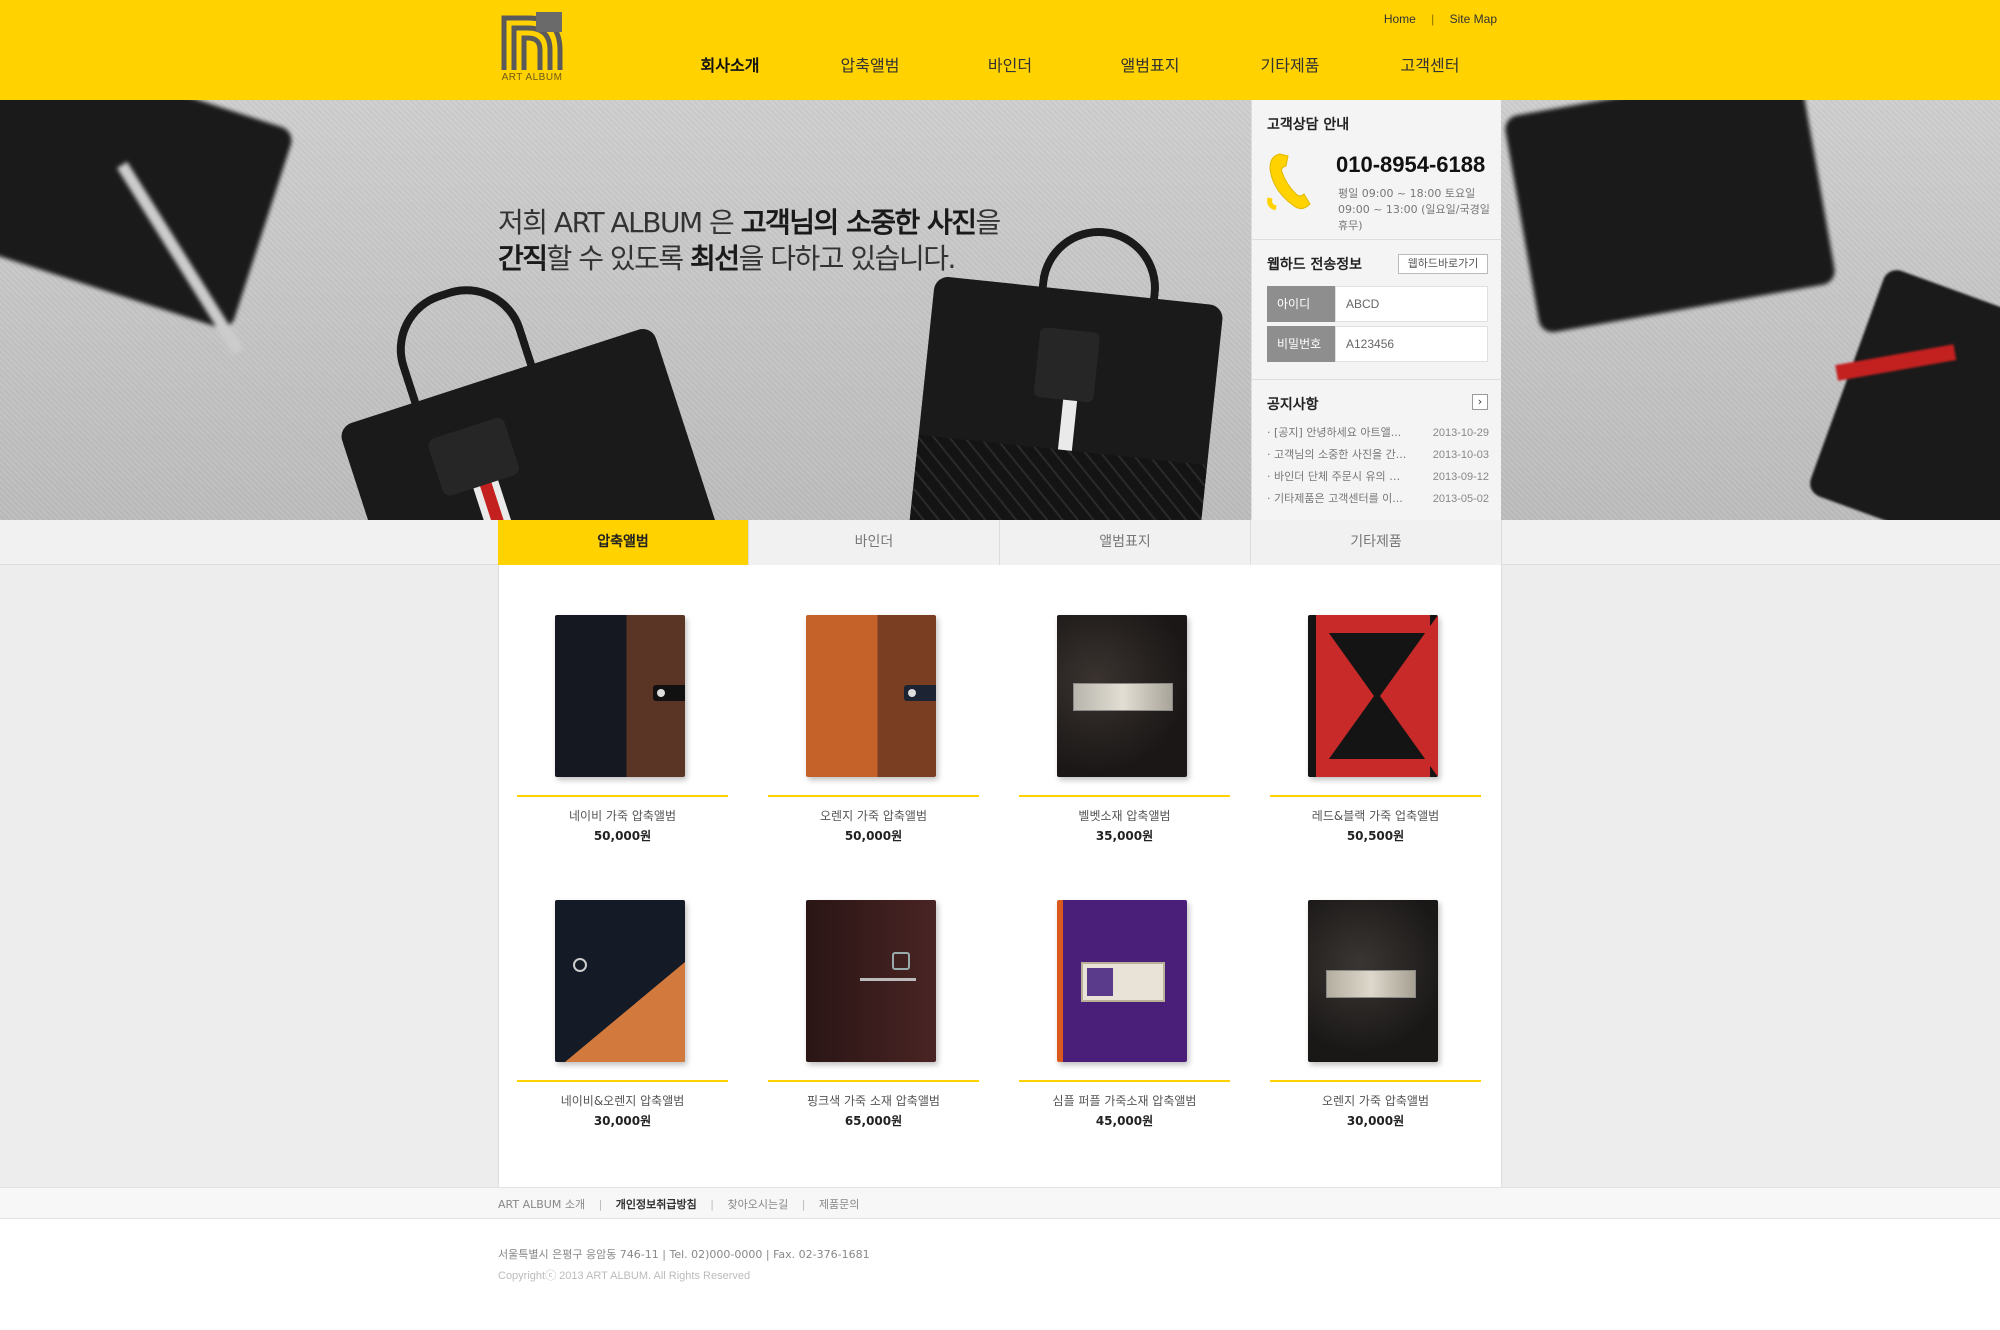 The height and width of the screenshot is (1330, 2000). What do you see at coordinates (1301, 344) in the screenshot?
I see `password-label: 비밀번호` at bounding box center [1301, 344].